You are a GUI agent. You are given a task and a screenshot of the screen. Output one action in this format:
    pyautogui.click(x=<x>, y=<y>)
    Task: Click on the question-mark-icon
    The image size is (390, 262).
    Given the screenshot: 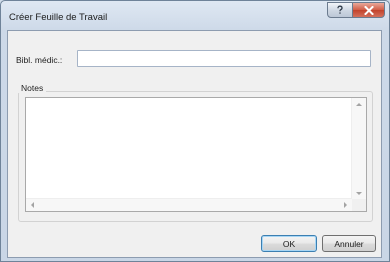 What is the action you would take?
    pyautogui.click(x=340, y=9)
    